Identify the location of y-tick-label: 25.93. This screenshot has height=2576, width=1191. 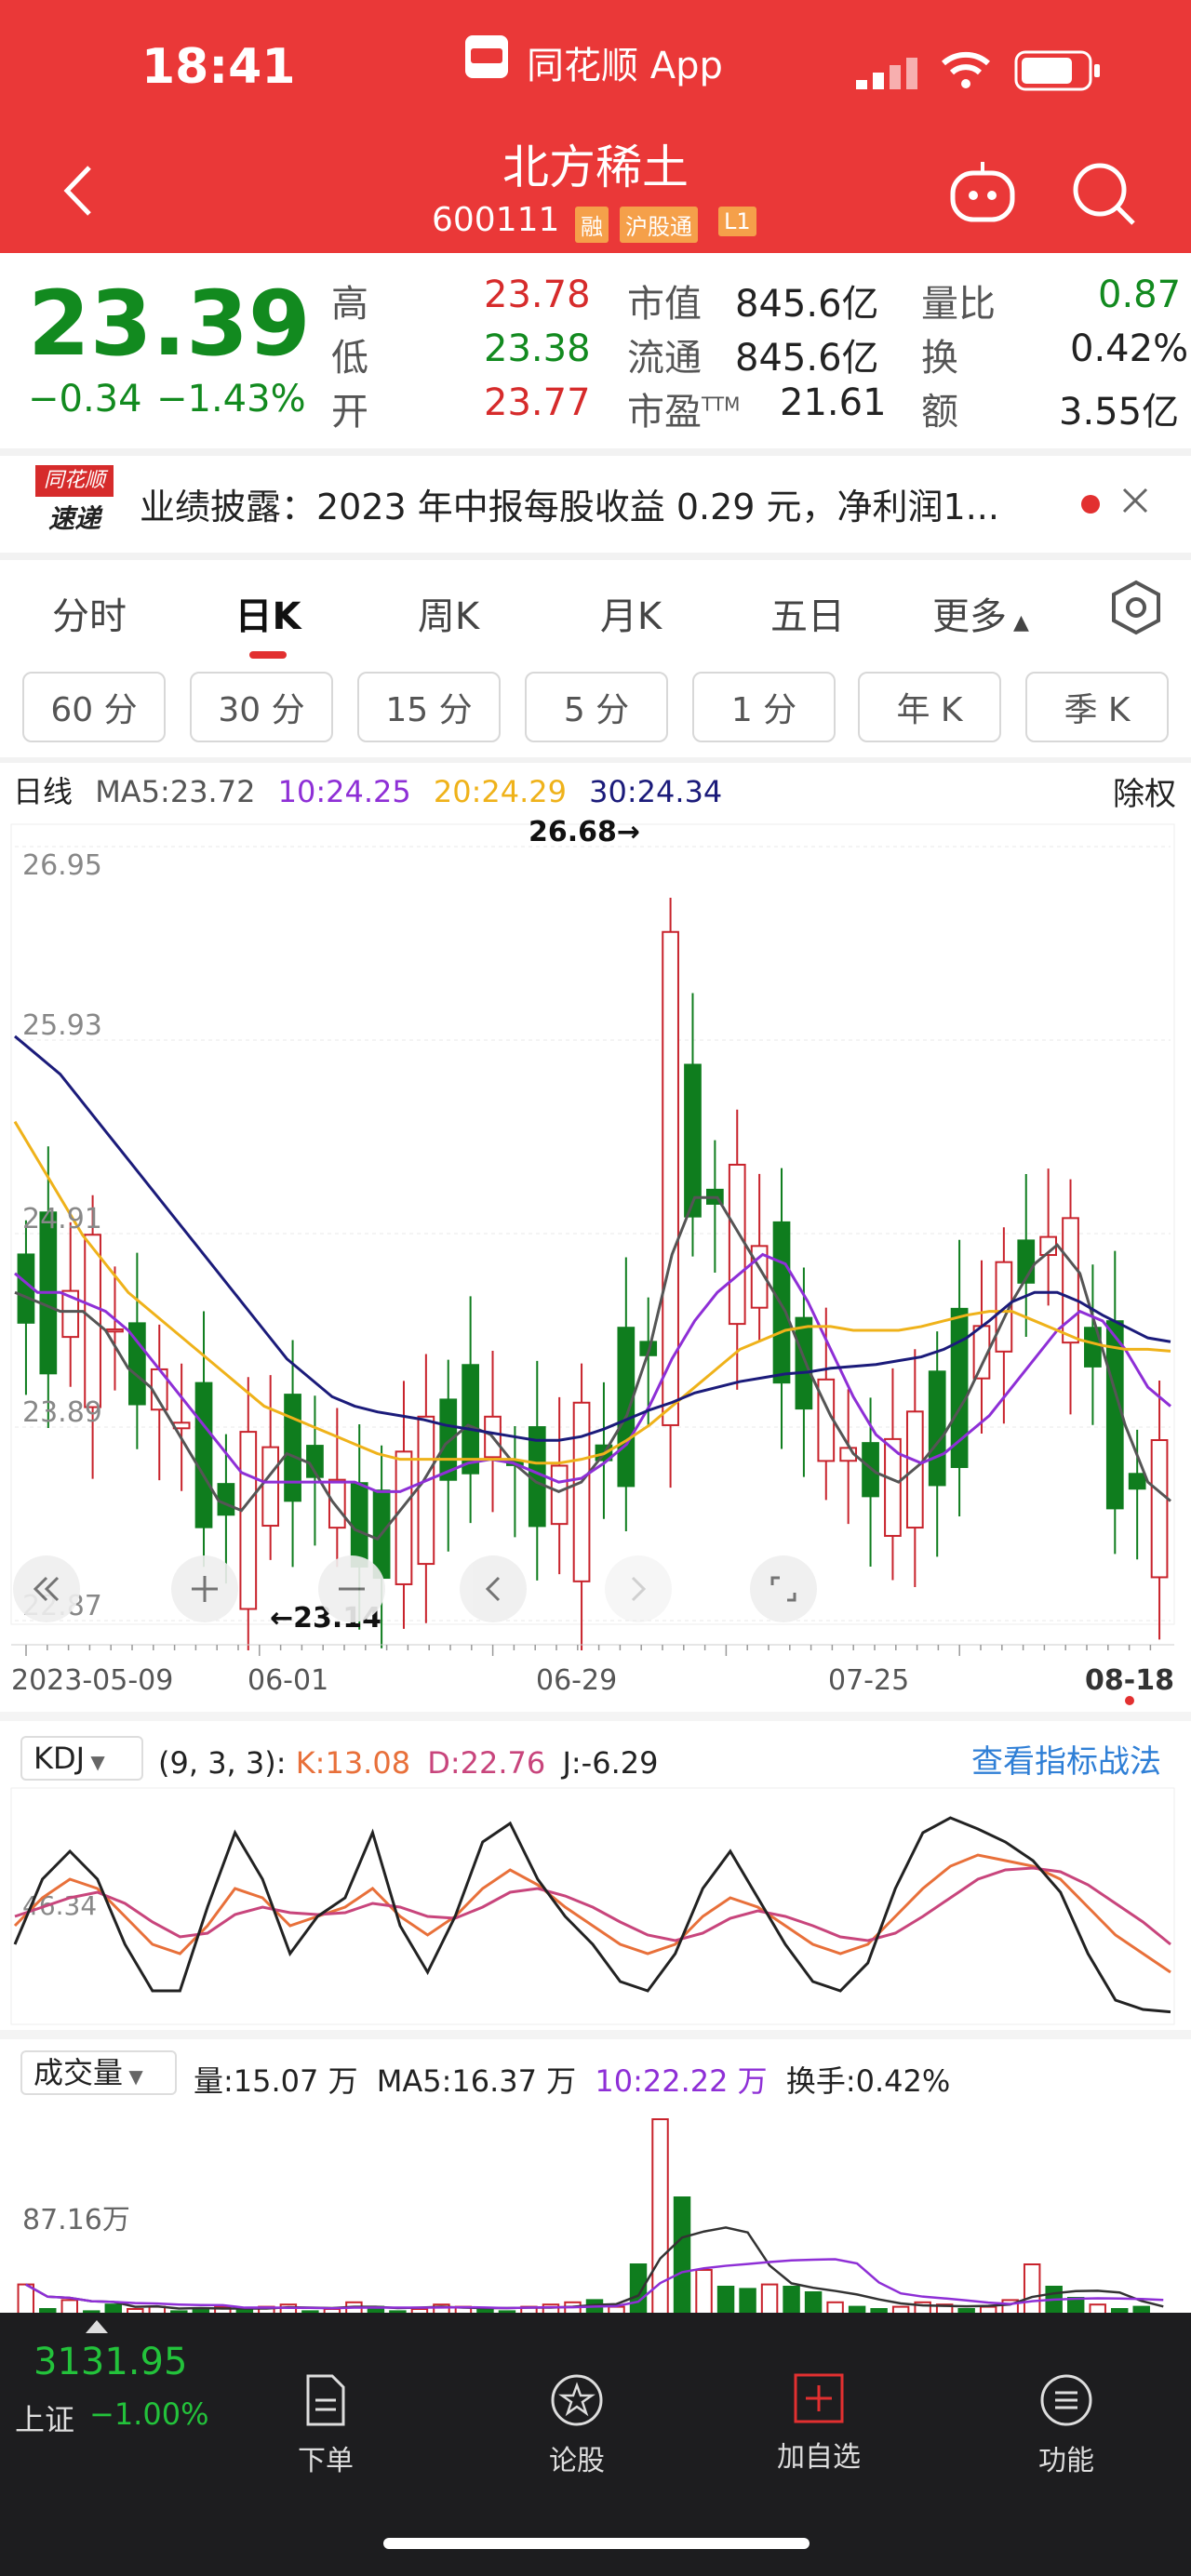
(62, 1025).